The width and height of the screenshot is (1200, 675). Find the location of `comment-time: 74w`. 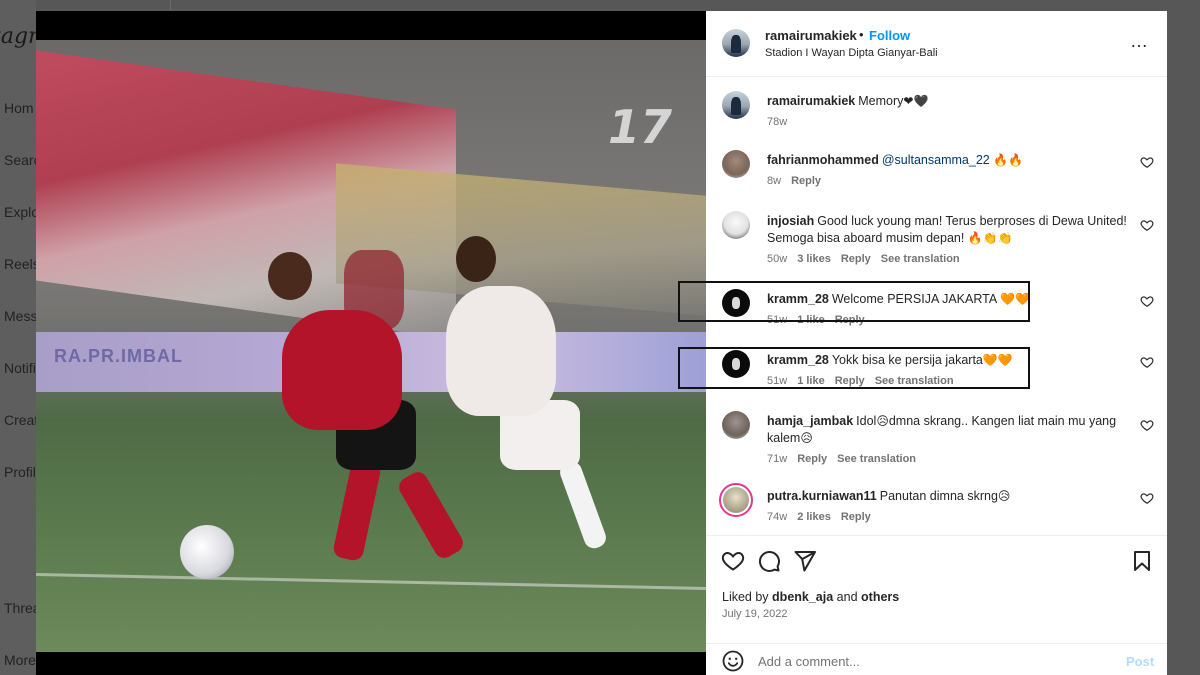

comment-time: 74w is located at coordinates (777, 517).